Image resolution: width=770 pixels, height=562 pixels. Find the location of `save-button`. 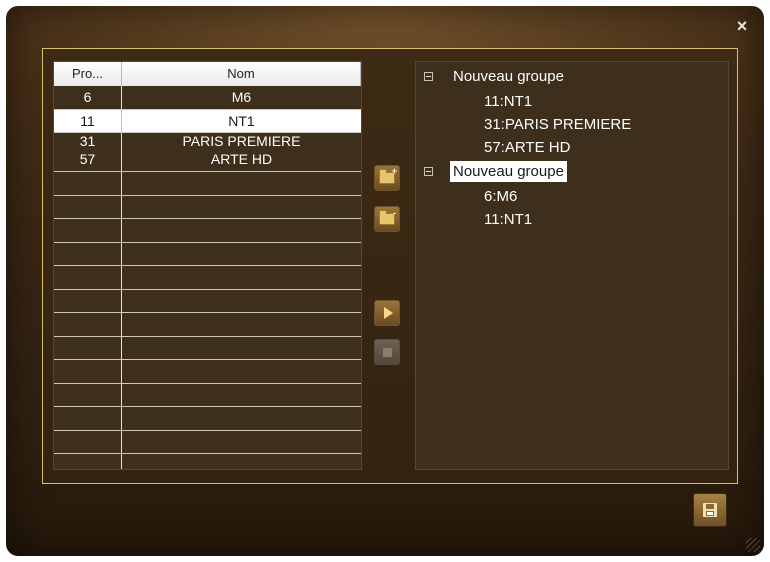

save-button is located at coordinates (710, 510).